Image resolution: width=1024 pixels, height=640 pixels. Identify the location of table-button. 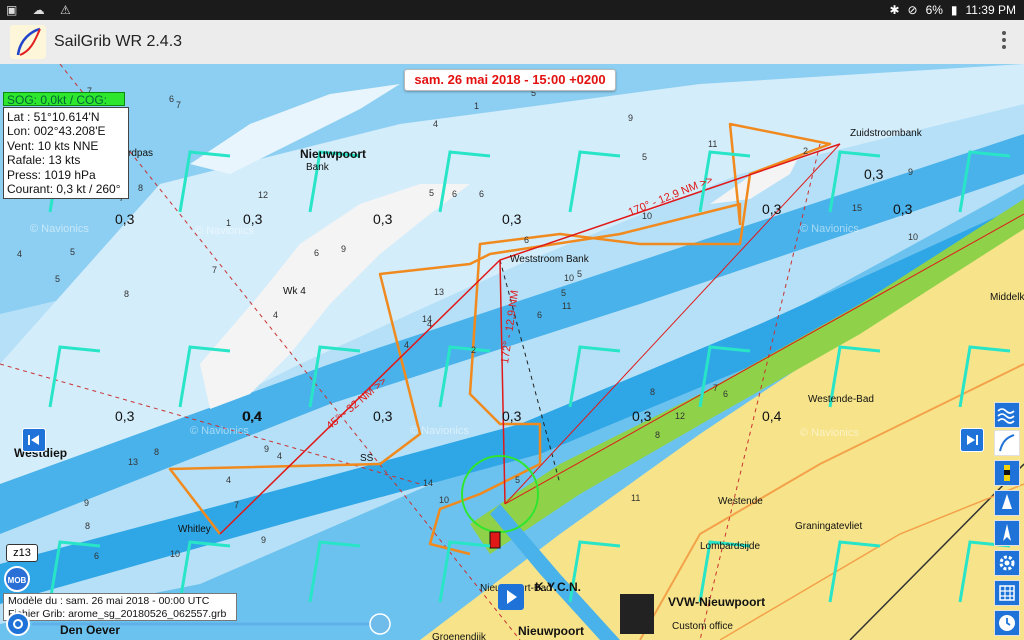
(1007, 593).